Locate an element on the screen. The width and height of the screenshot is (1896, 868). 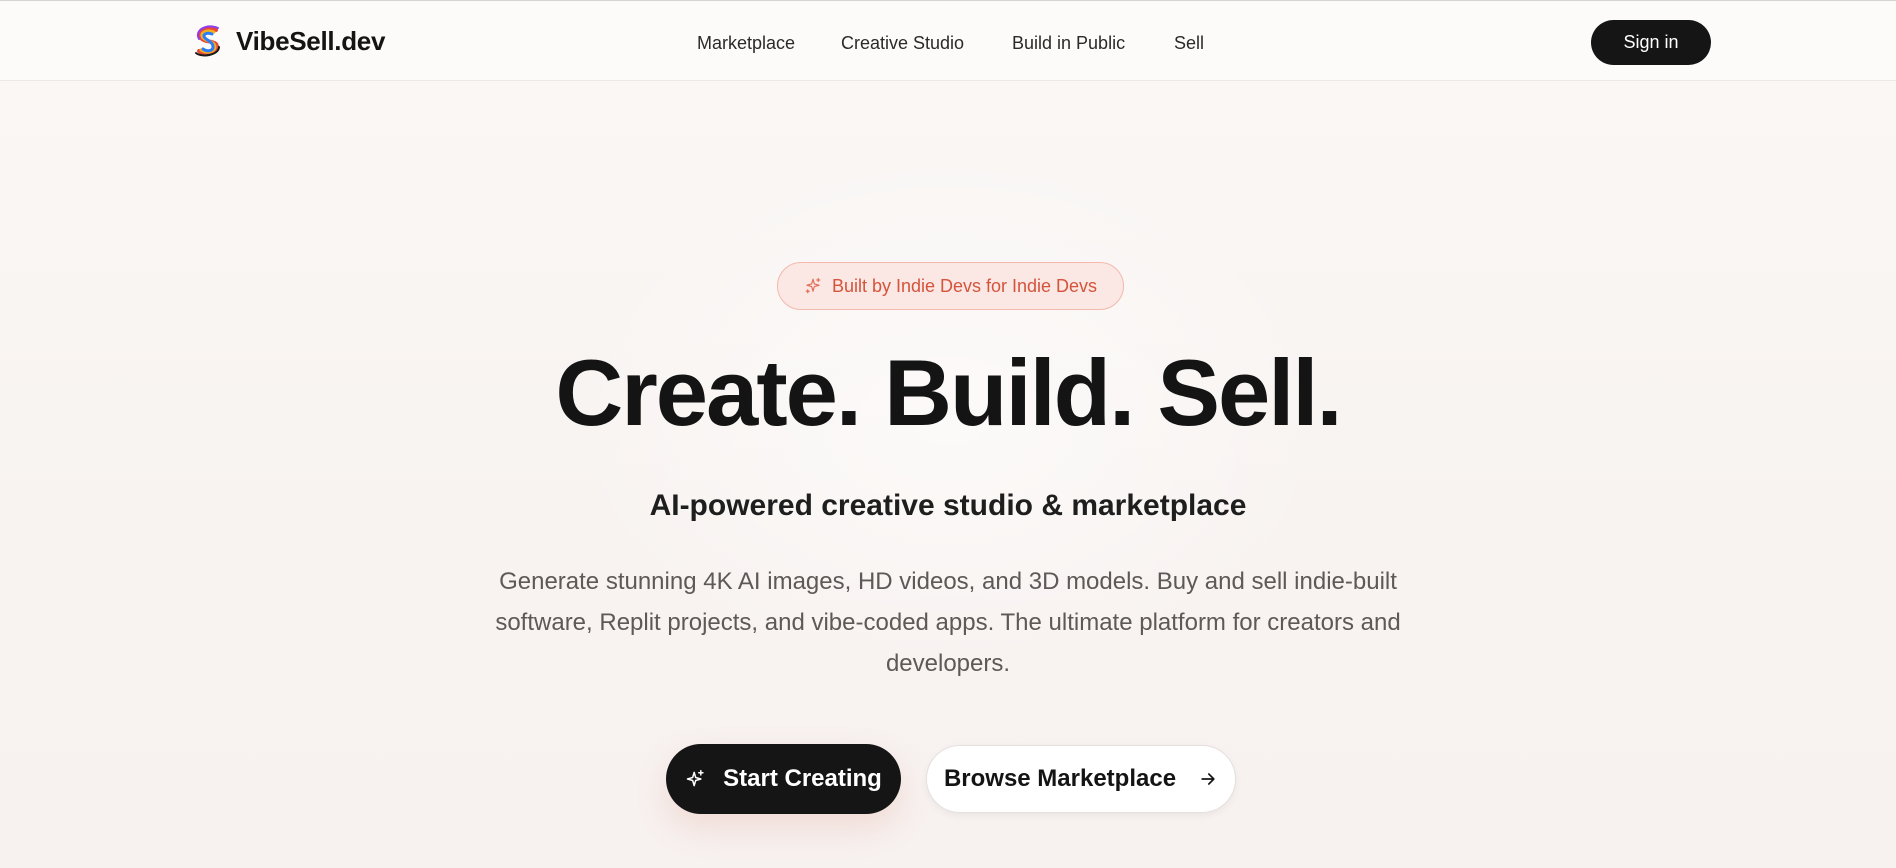
start-creating-button: Start Creating is located at coordinates (783, 779).